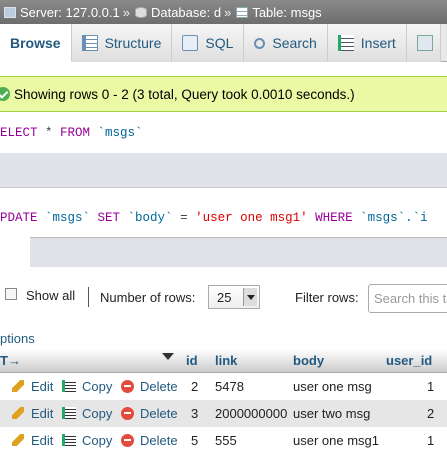 The width and height of the screenshot is (447, 465). I want to click on breadcrumb-database: Database: d, so click(186, 12).